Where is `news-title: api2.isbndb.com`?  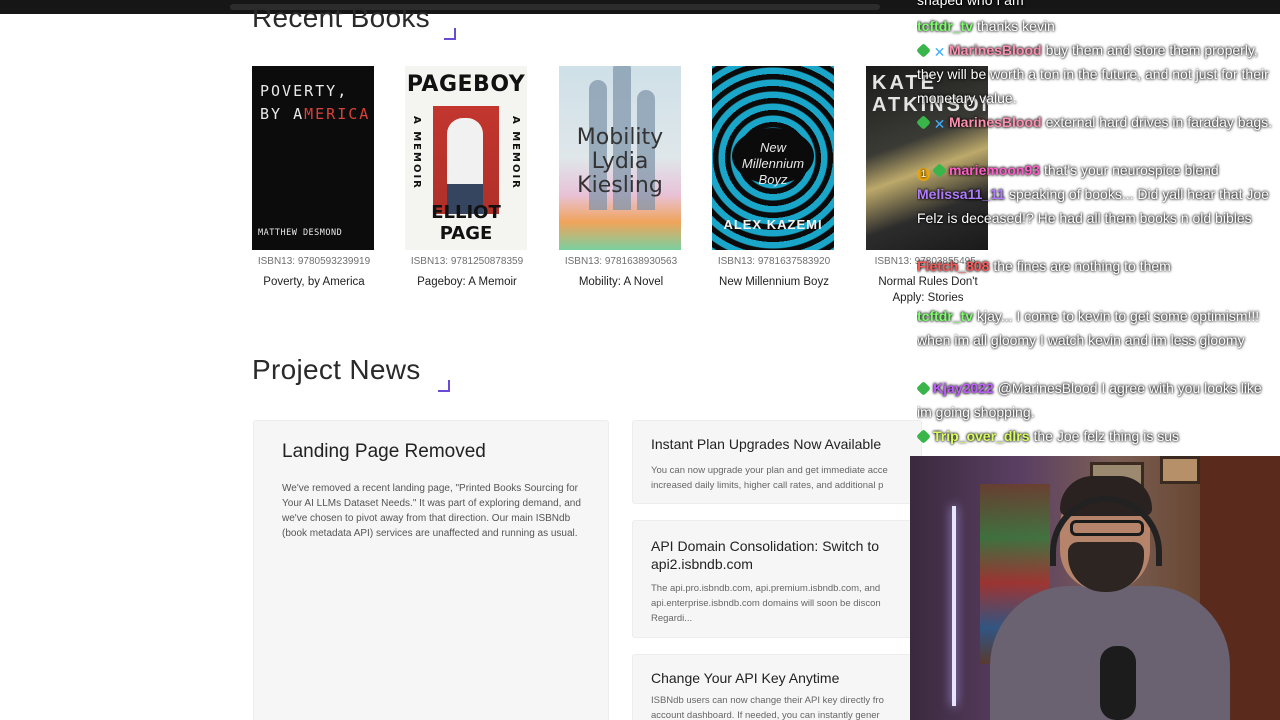 news-title: api2.isbndb.com is located at coordinates (702, 564).